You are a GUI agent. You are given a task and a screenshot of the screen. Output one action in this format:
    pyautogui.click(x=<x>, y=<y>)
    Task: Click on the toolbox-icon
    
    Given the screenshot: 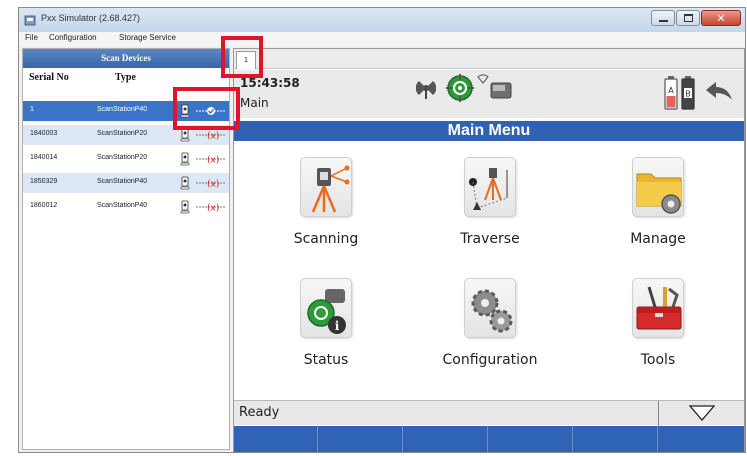 What is the action you would take?
    pyautogui.click(x=659, y=308)
    